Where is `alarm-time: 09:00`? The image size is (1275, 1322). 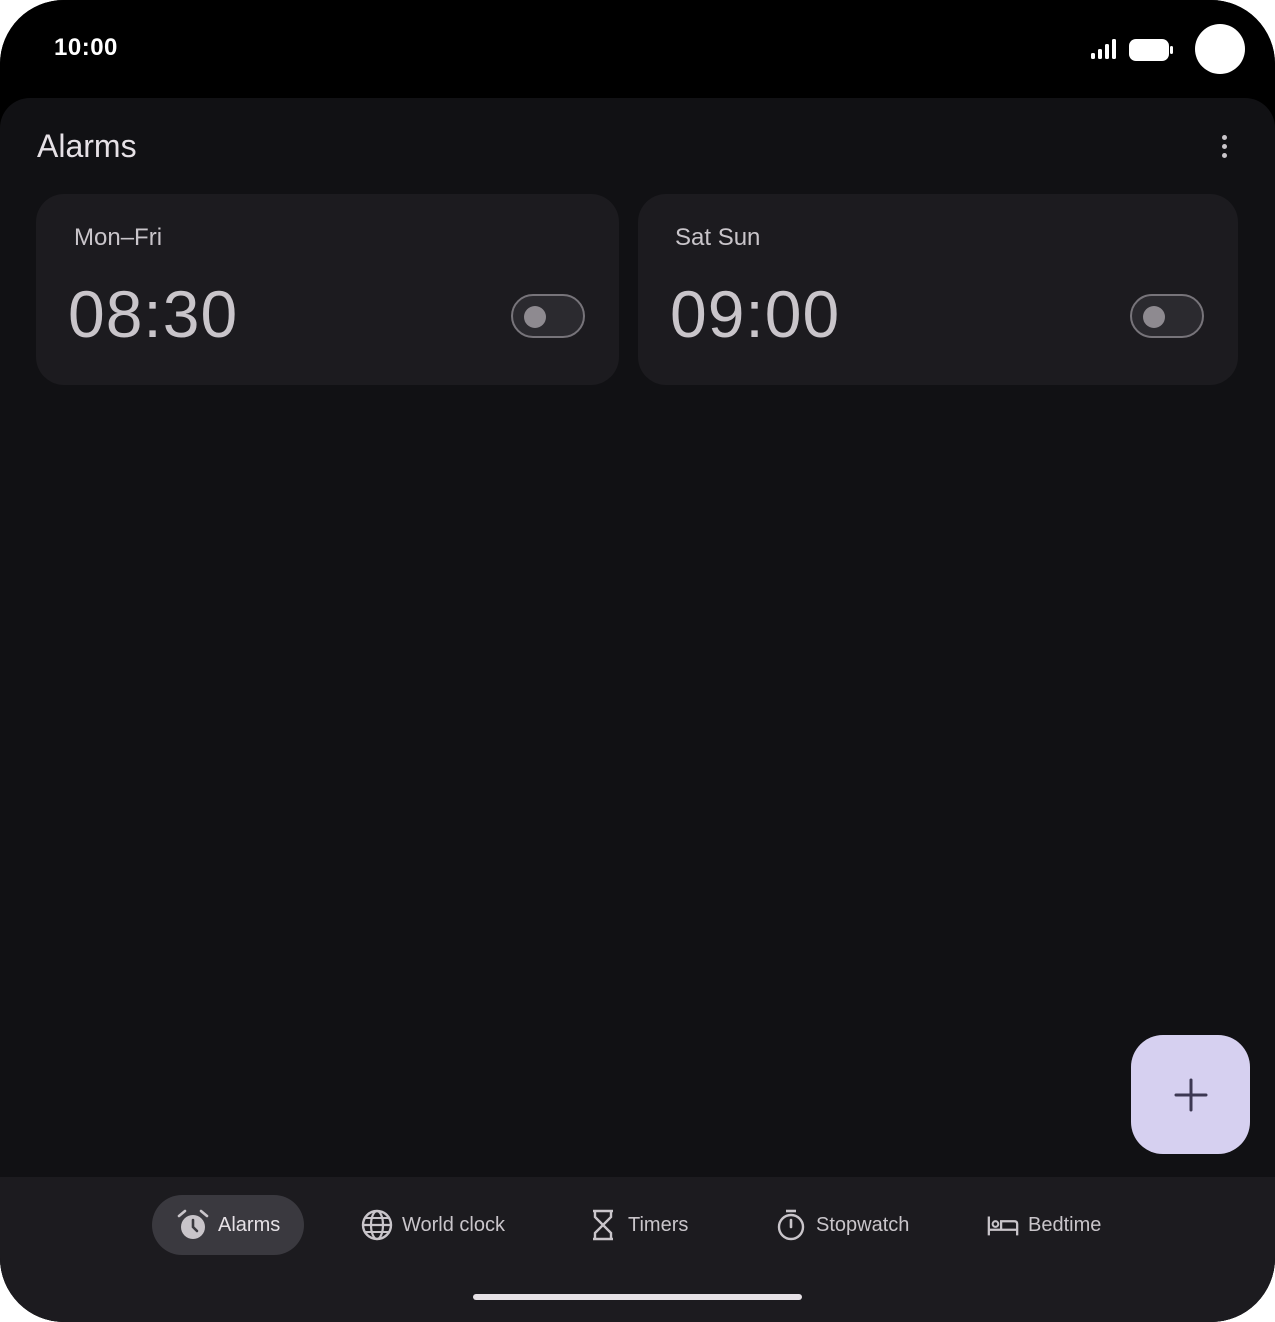 alarm-time: 09:00 is located at coordinates (755, 314).